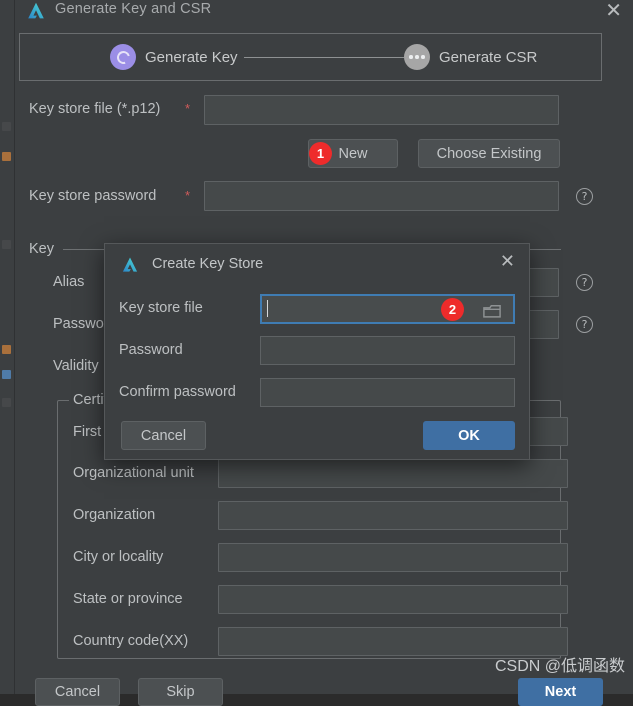 This screenshot has width=633, height=706. I want to click on modal-confirm-password-input, so click(387, 392).